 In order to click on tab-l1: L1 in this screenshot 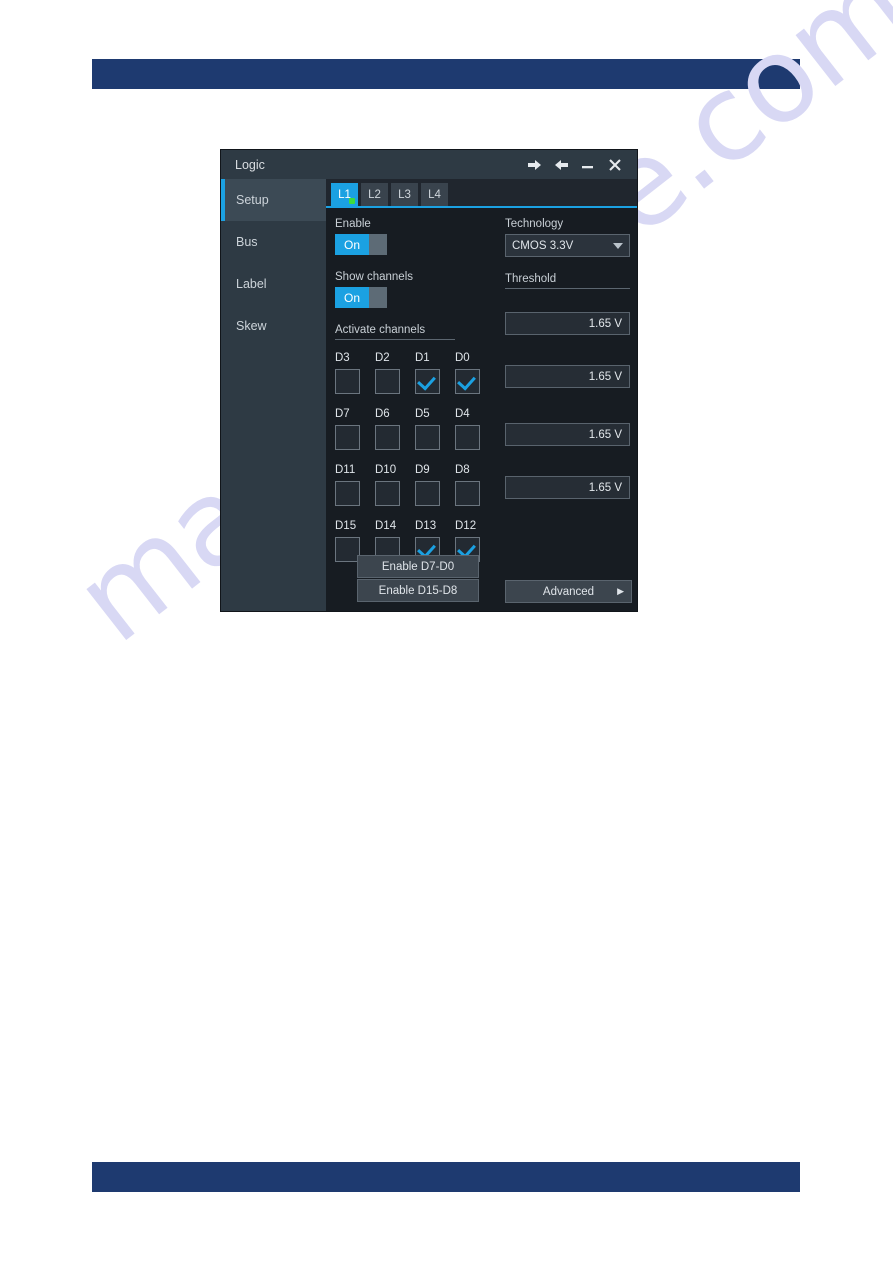, I will do `click(344, 194)`.